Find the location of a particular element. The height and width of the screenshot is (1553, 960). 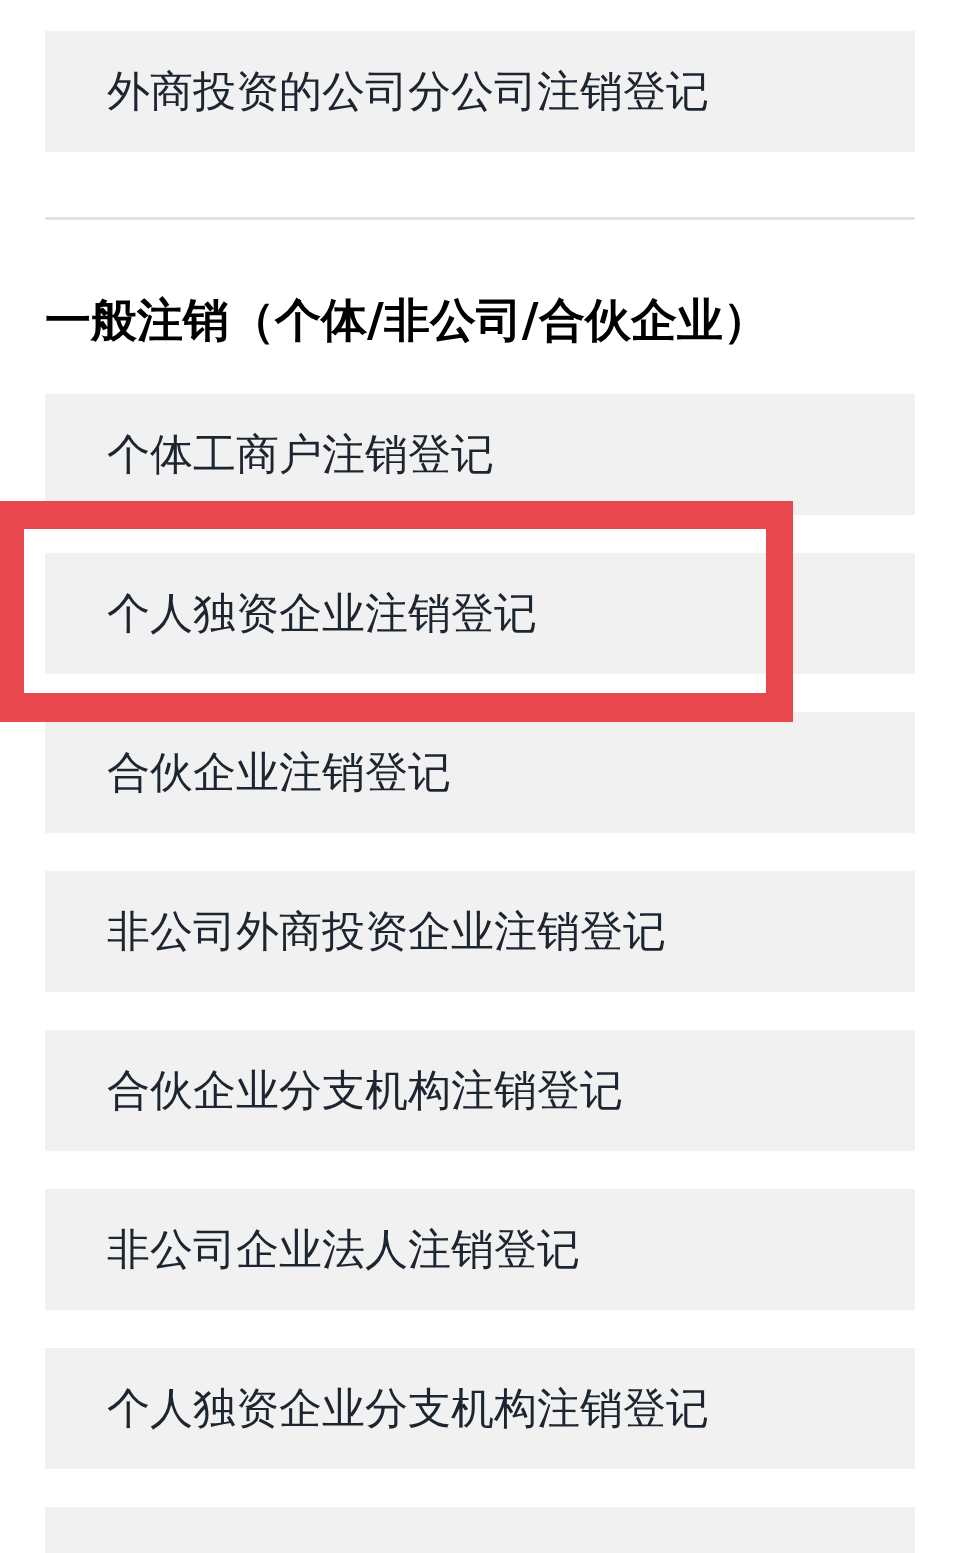

registration-item: 个体工商户注销登记 is located at coordinates (480, 454).